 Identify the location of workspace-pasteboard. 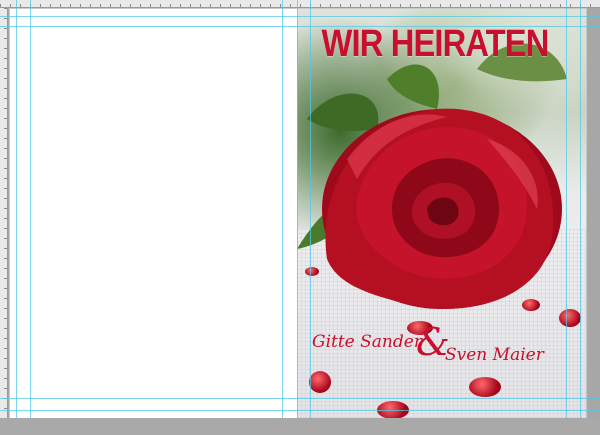
(300, 426).